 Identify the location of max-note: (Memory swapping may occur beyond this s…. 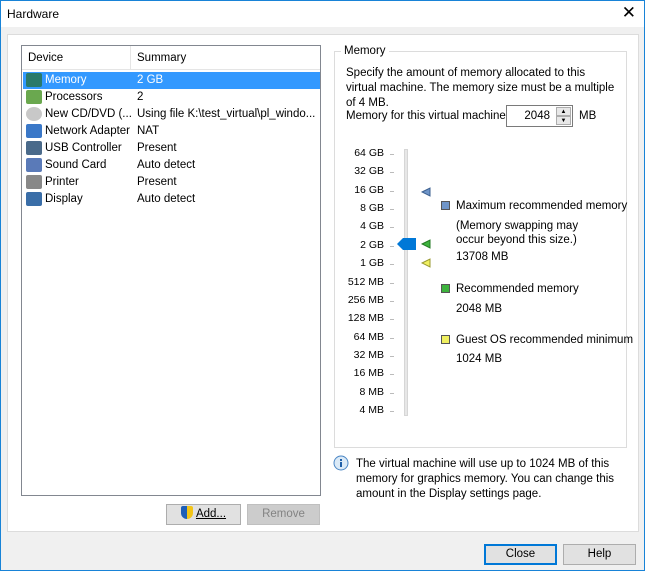
(517, 233).